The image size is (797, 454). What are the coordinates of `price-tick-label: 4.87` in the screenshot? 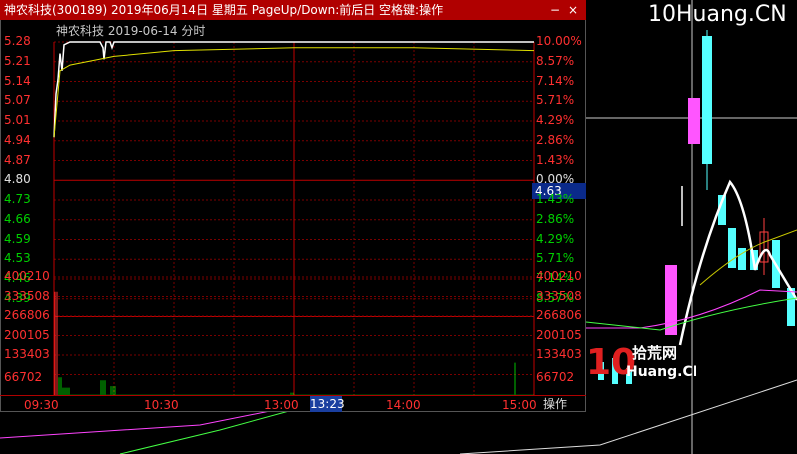 It's located at (17, 159).